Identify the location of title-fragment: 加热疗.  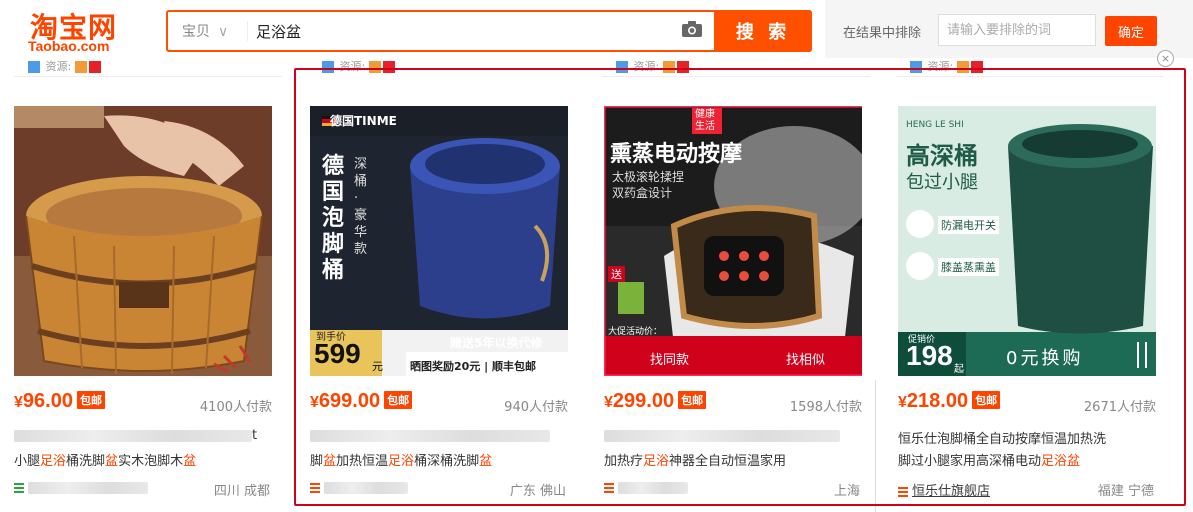
(624, 461).